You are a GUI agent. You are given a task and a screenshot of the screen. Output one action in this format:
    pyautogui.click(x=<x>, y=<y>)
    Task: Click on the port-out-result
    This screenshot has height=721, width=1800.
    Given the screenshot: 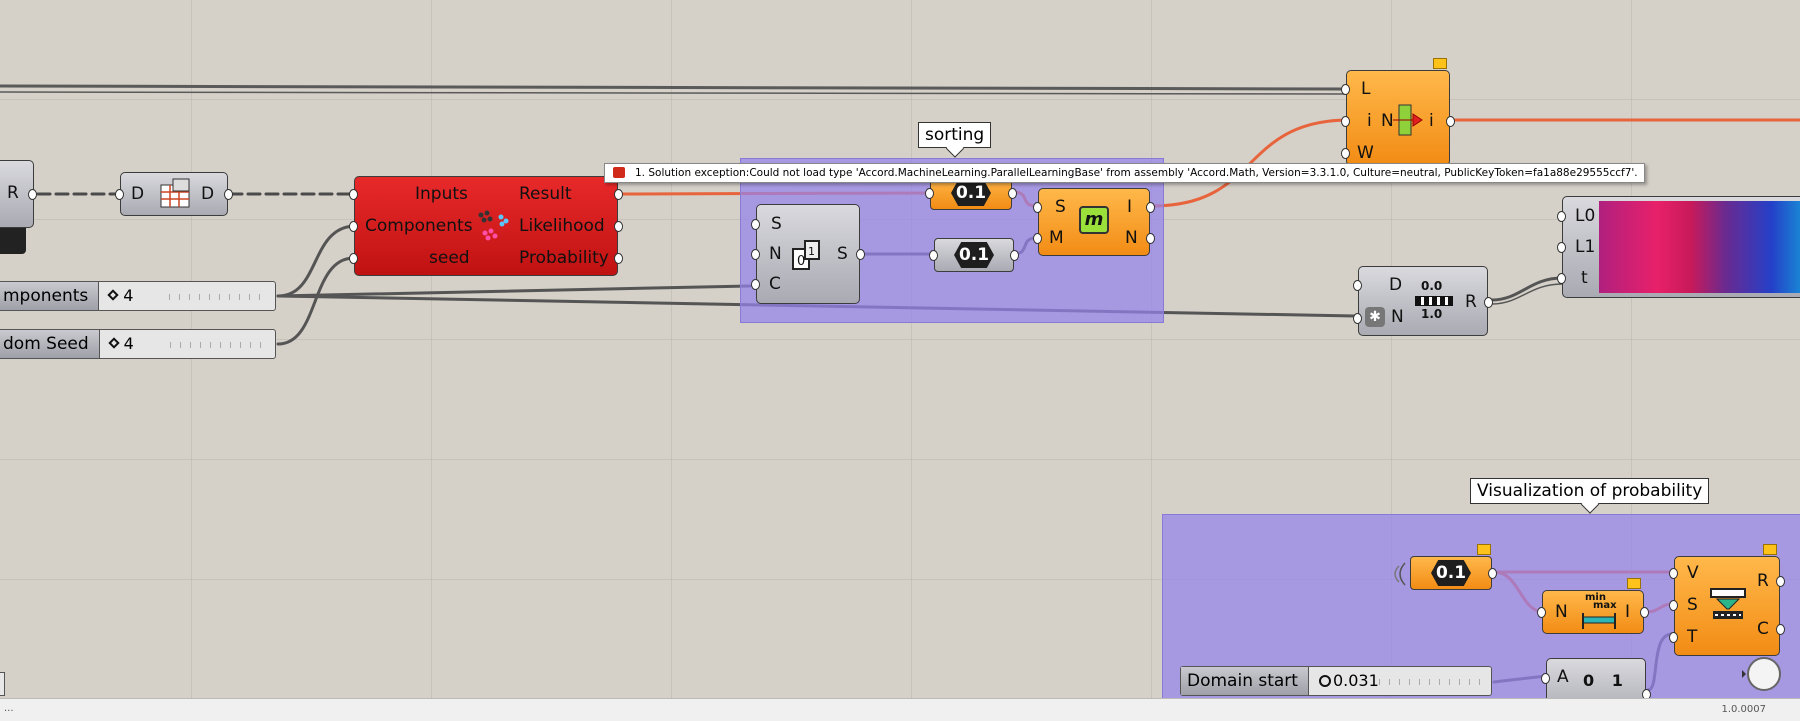 What is the action you would take?
    pyautogui.click(x=618, y=194)
    